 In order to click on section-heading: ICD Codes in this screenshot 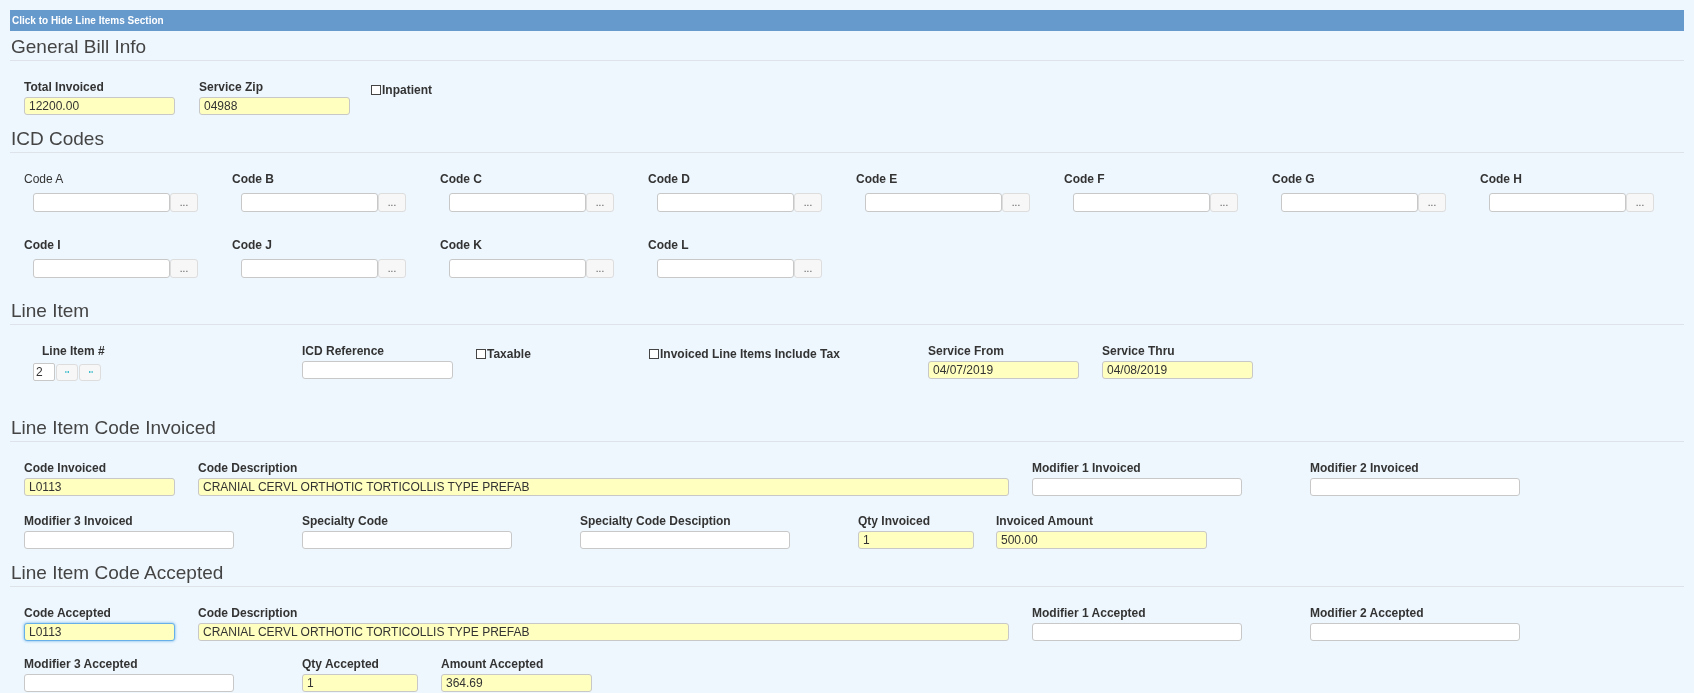, I will do `click(57, 139)`.